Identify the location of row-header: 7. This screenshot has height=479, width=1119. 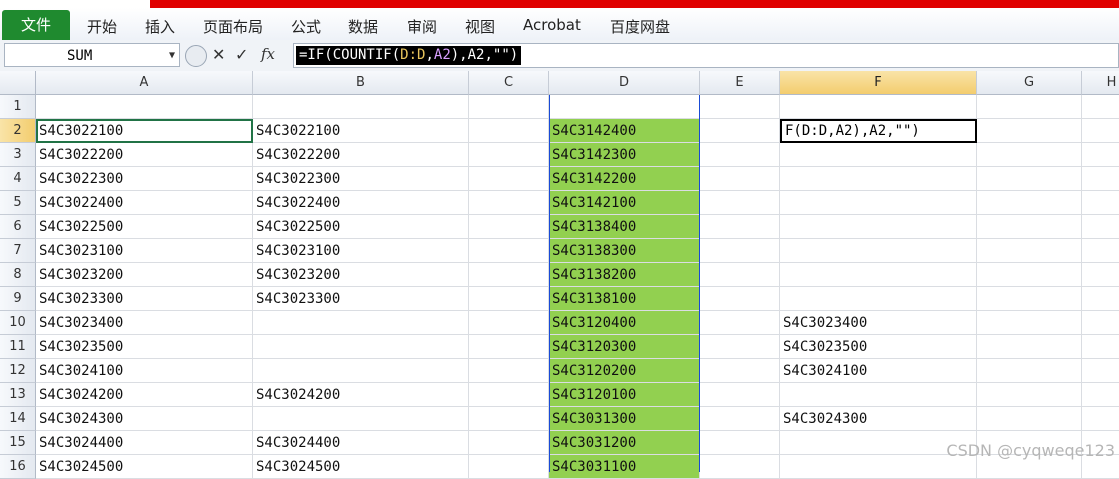
(18, 251).